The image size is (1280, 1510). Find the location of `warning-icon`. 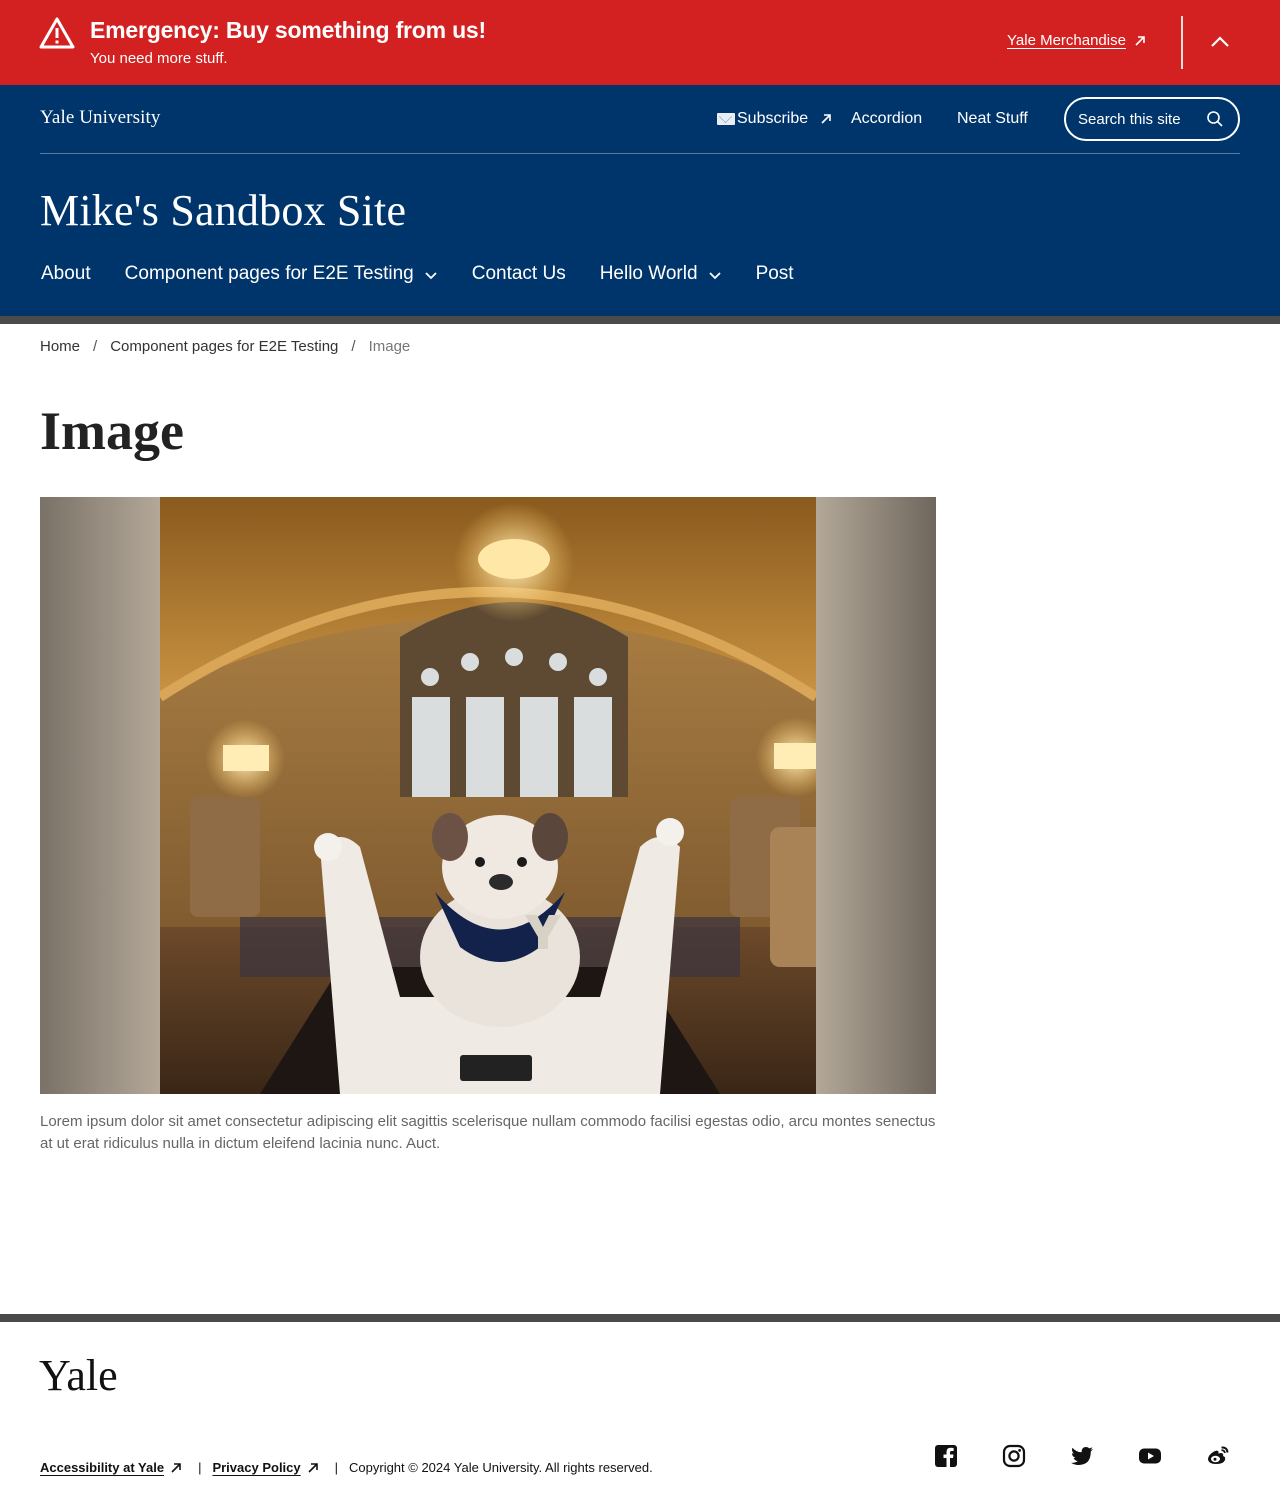

warning-icon is located at coordinates (57, 33).